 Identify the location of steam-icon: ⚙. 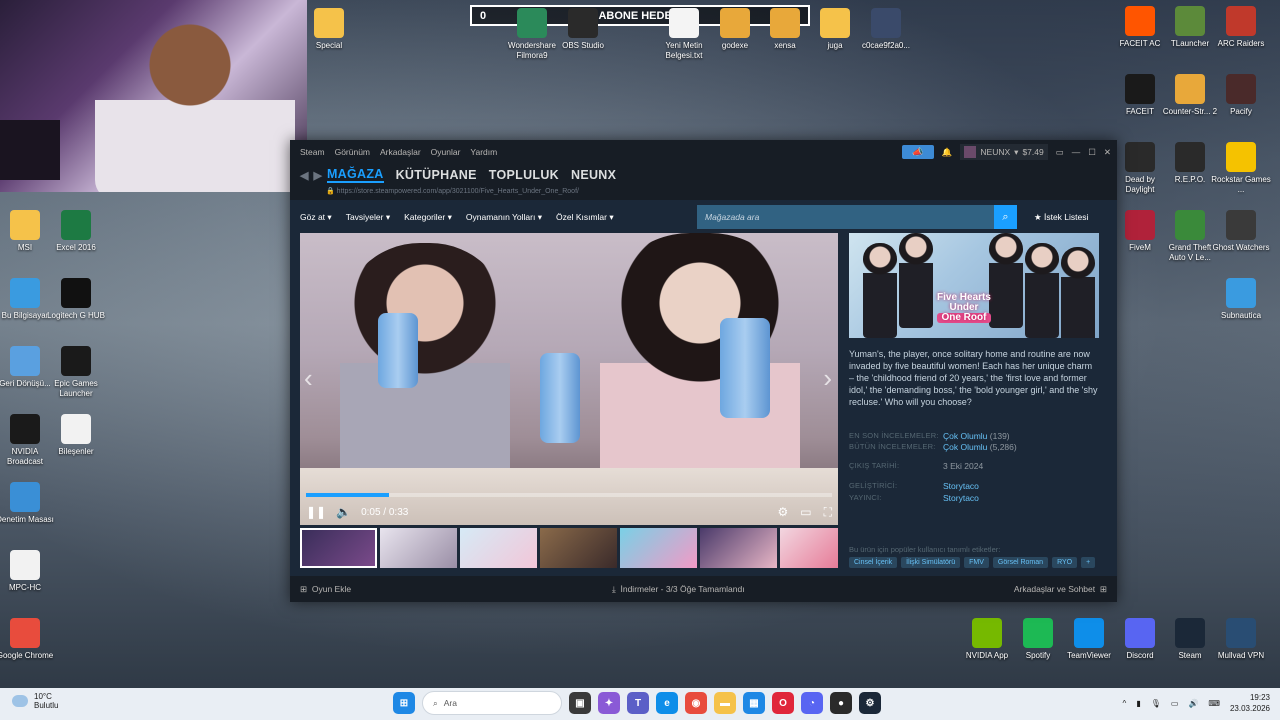
(870, 703).